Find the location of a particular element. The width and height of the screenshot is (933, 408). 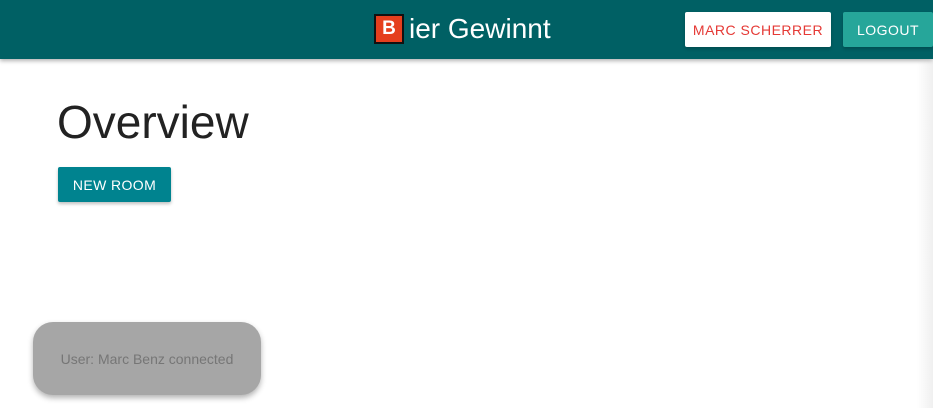

page-title: Overview is located at coordinates (153, 122).